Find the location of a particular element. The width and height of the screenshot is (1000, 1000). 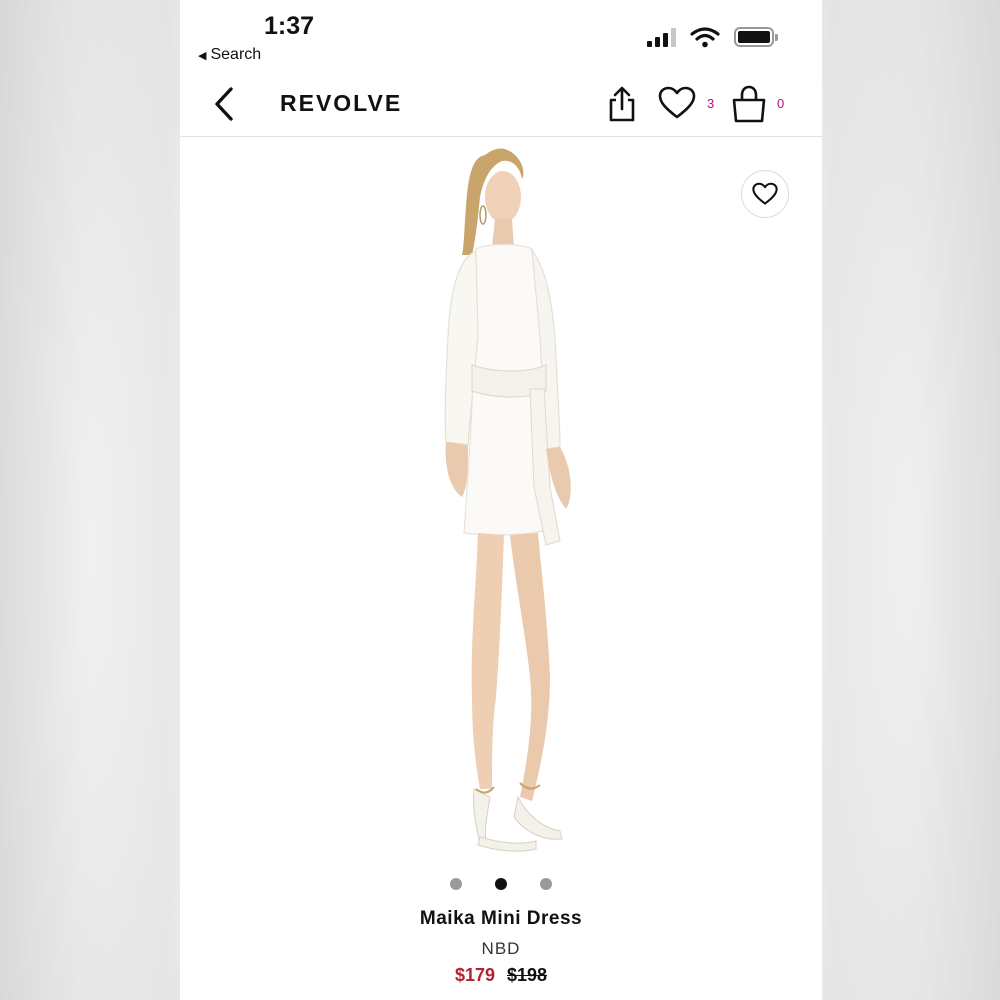

shopping-bag-icon is located at coordinates (749, 104).